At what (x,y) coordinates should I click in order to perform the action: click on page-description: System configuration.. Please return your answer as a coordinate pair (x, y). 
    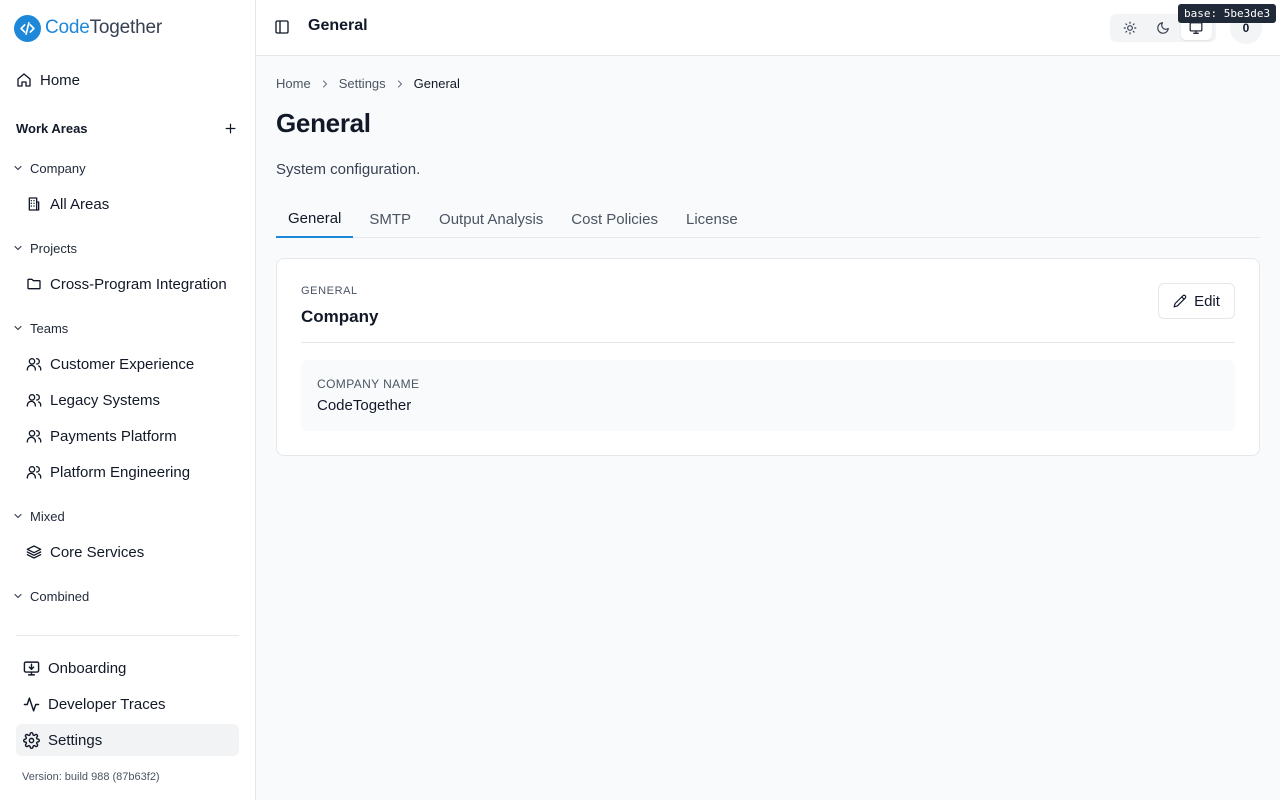
    Looking at the image, I should click on (348, 169).